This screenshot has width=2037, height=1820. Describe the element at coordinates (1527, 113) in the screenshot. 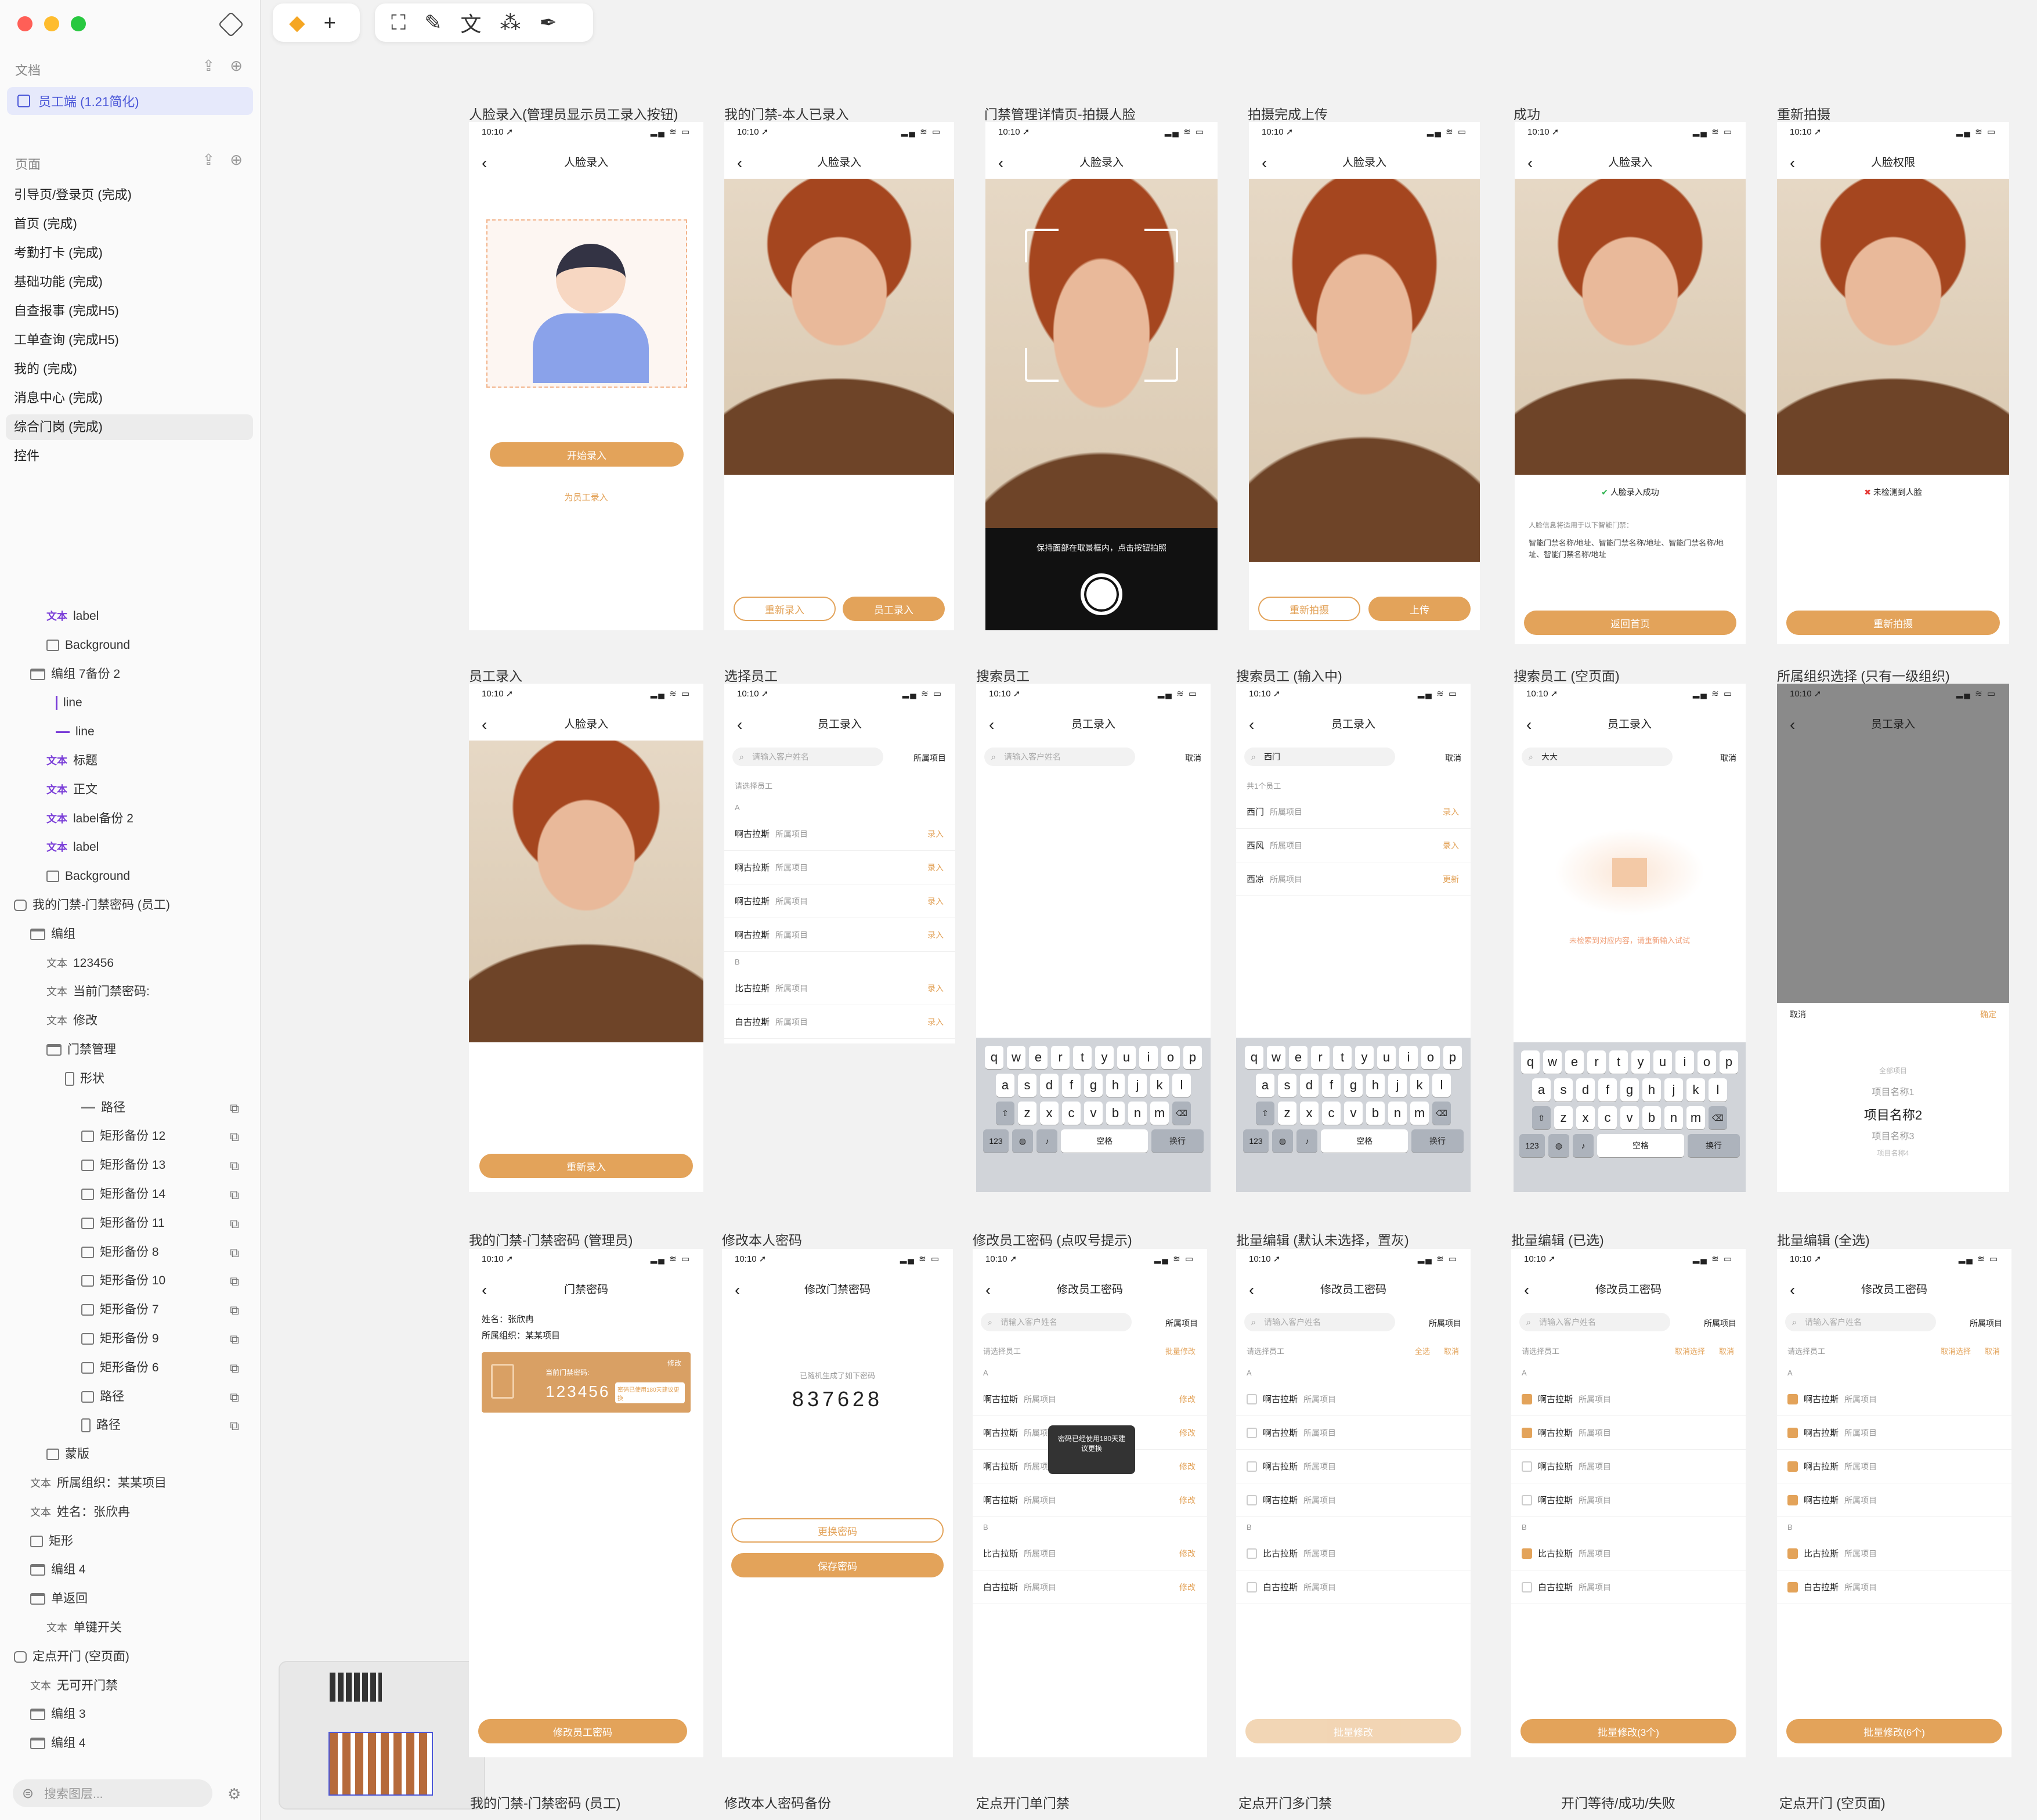

I see `artboard-title: 成功` at that location.